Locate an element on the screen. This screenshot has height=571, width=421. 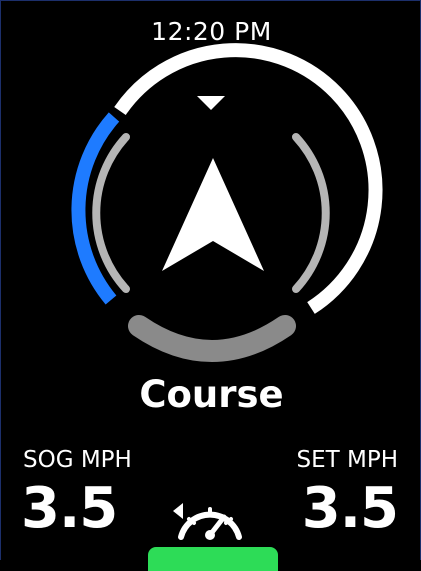
course-arrow-icon is located at coordinates (213, 214).